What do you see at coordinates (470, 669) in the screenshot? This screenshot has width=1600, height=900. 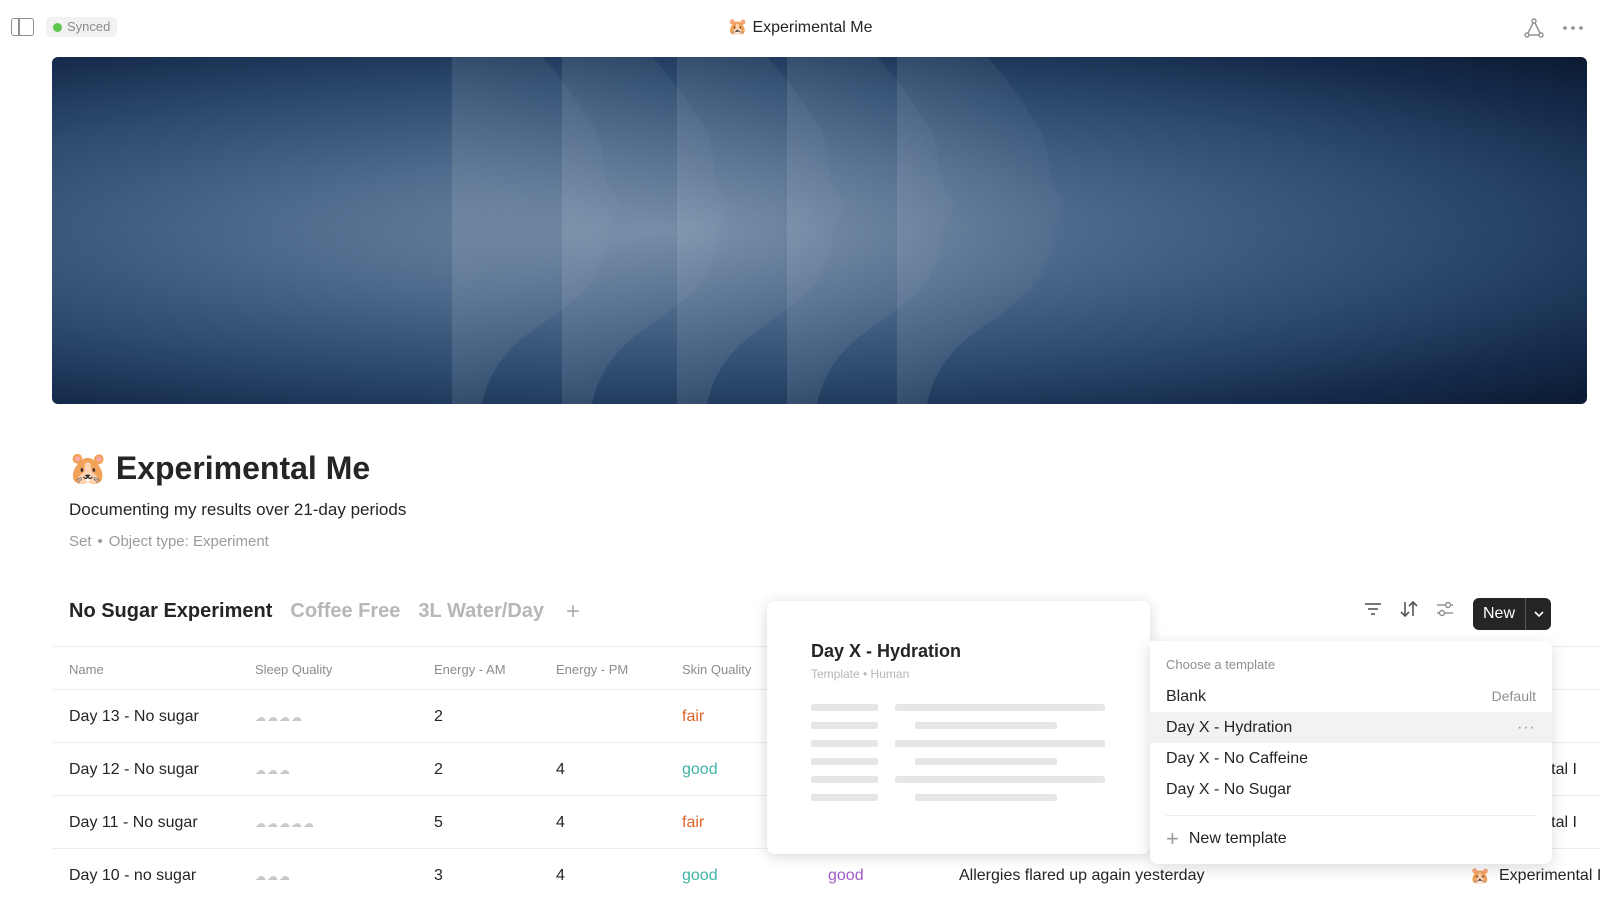 I see `column-header-energy-am: Energy - AM` at bounding box center [470, 669].